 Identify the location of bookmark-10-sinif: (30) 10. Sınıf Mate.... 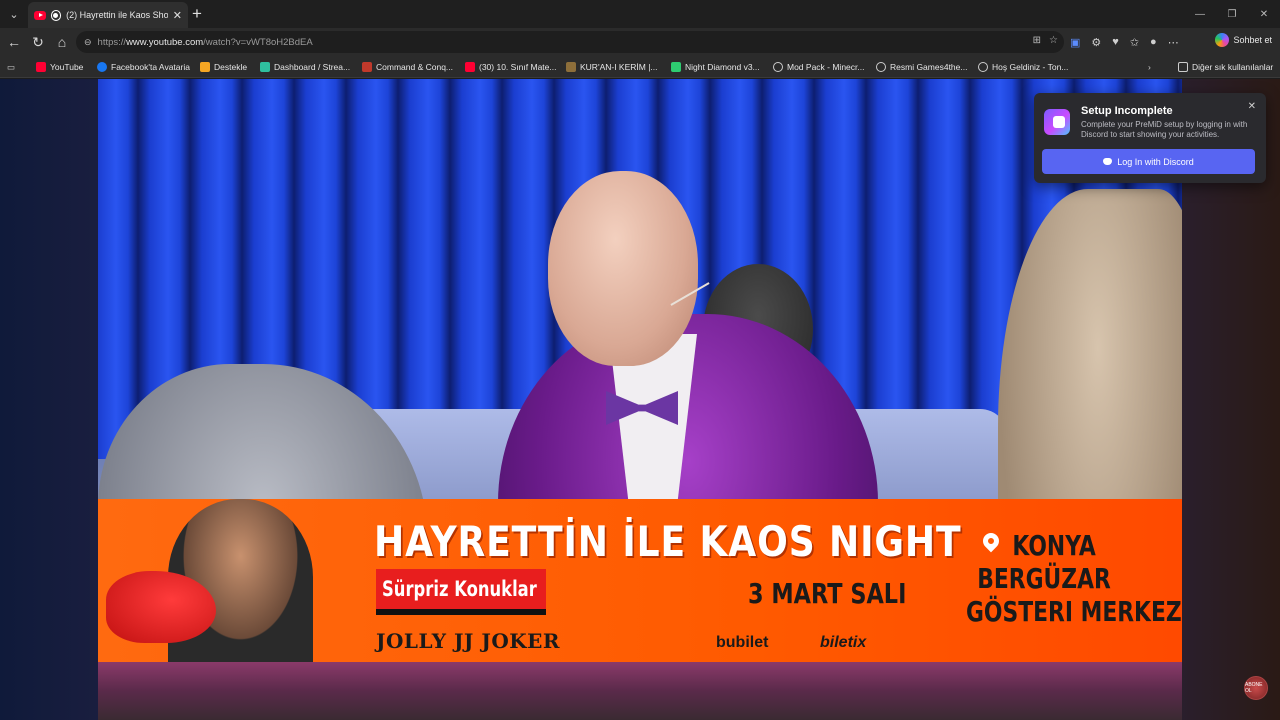
(510, 67).